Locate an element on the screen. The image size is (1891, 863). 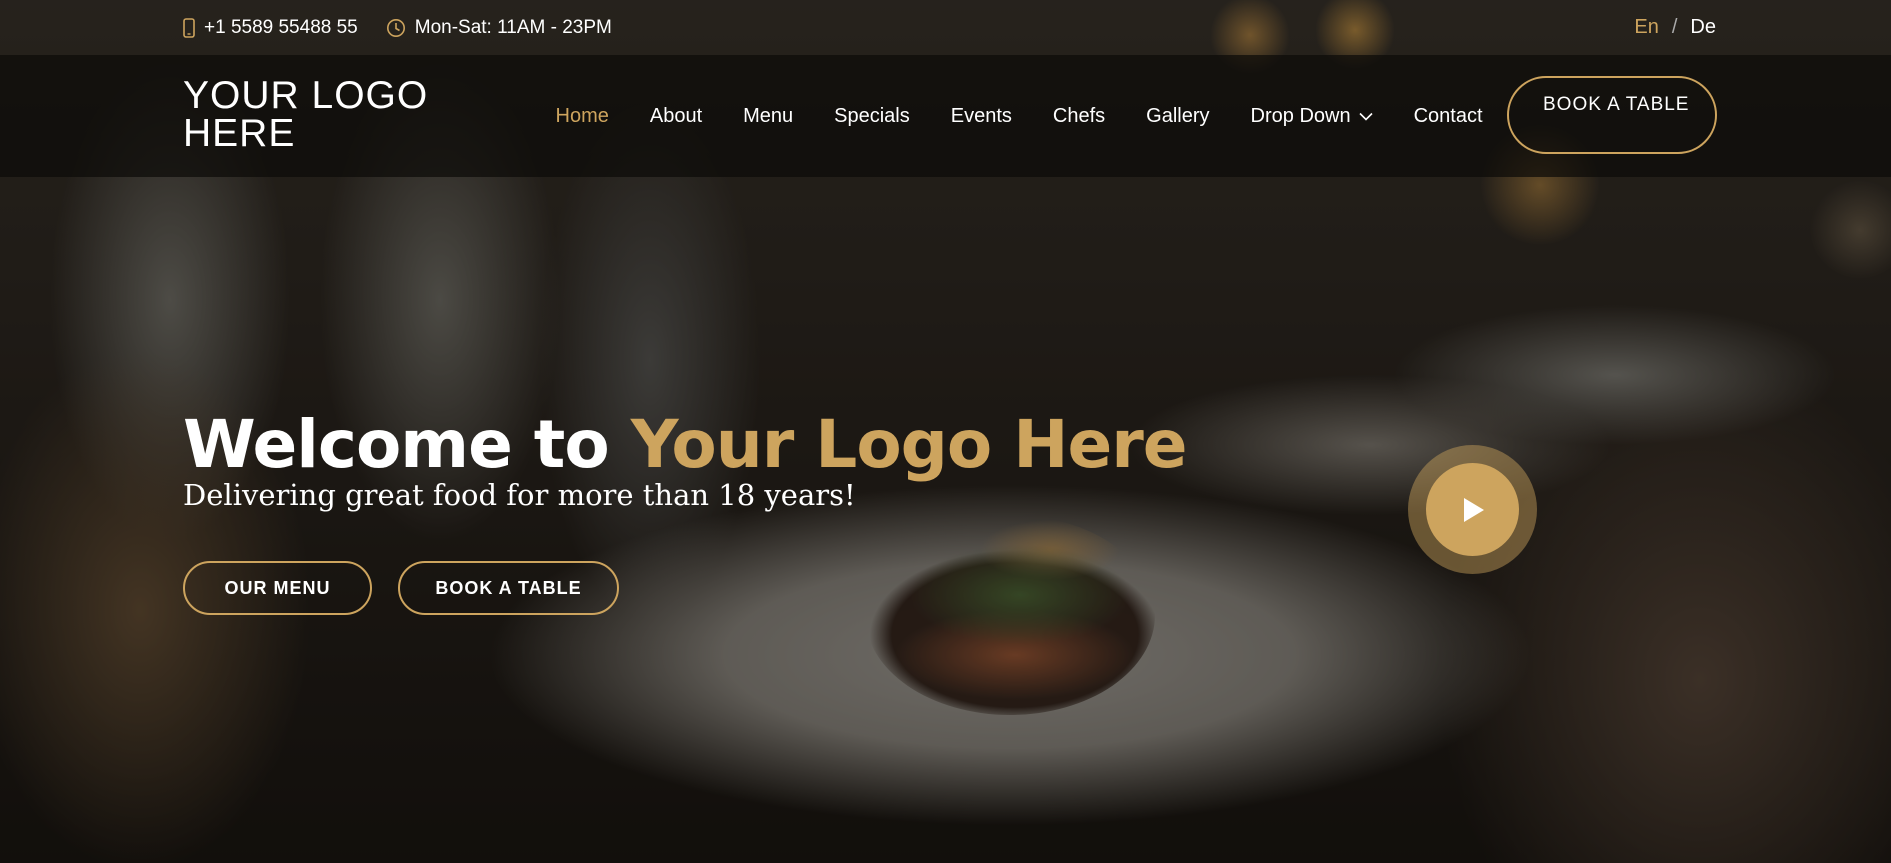
hero-book-table-button: BOOK A TABLE is located at coordinates (508, 588).